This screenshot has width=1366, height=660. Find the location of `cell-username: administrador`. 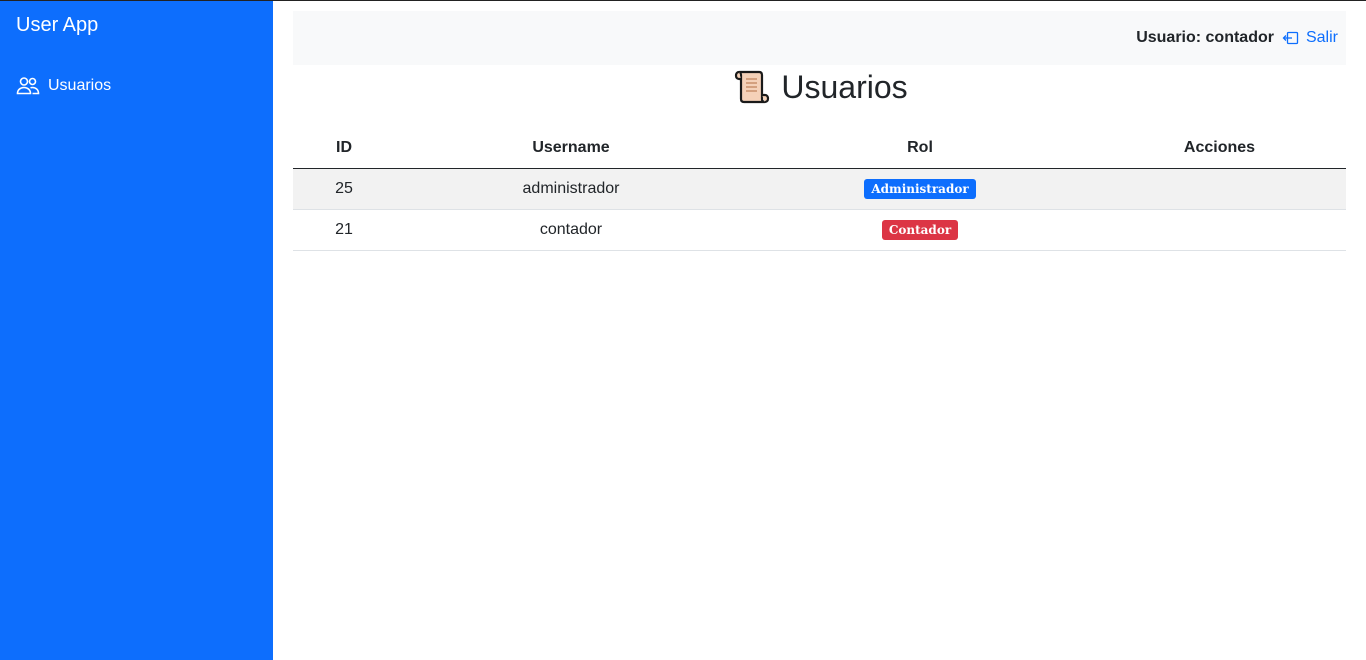

cell-username: administrador is located at coordinates (571, 189).